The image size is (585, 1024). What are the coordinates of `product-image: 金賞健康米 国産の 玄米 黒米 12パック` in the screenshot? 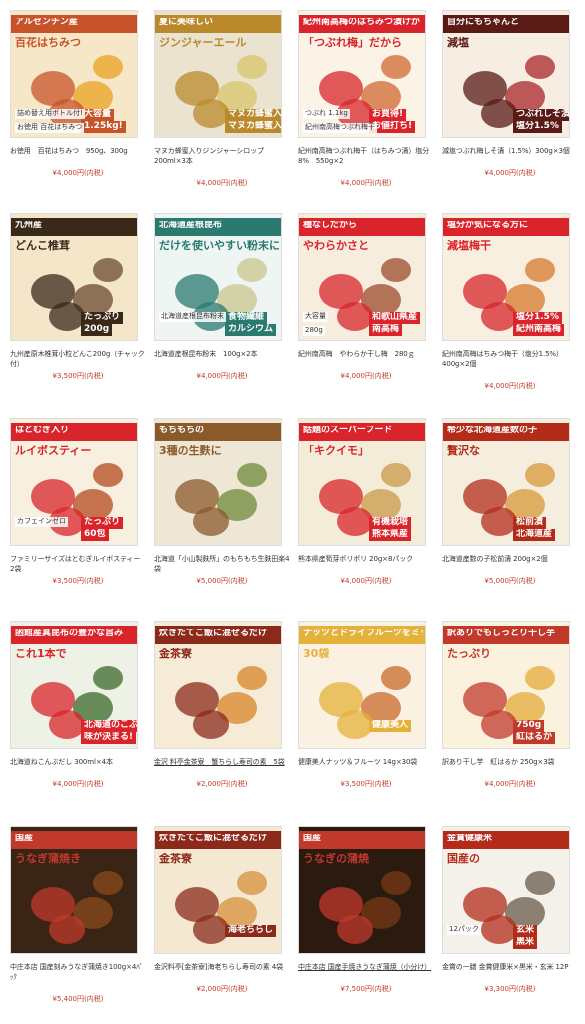 It's located at (506, 890).